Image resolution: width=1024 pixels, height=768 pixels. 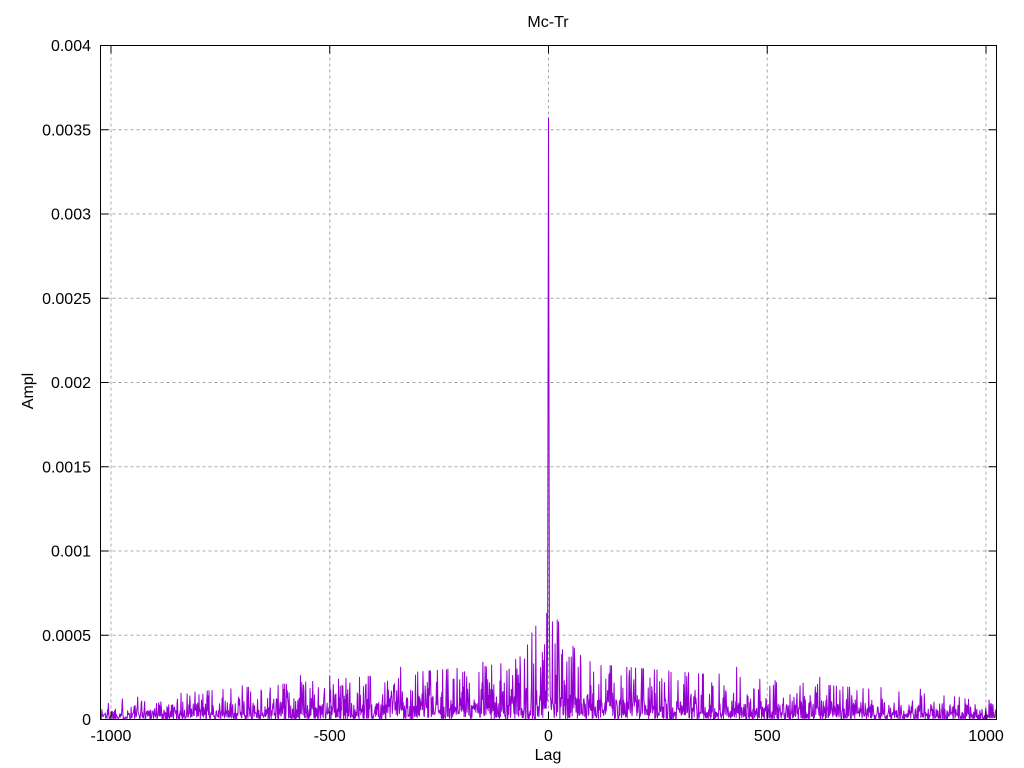 What do you see at coordinates (66, 299) in the screenshot?
I see `y-tick-label: 0.0025` at bounding box center [66, 299].